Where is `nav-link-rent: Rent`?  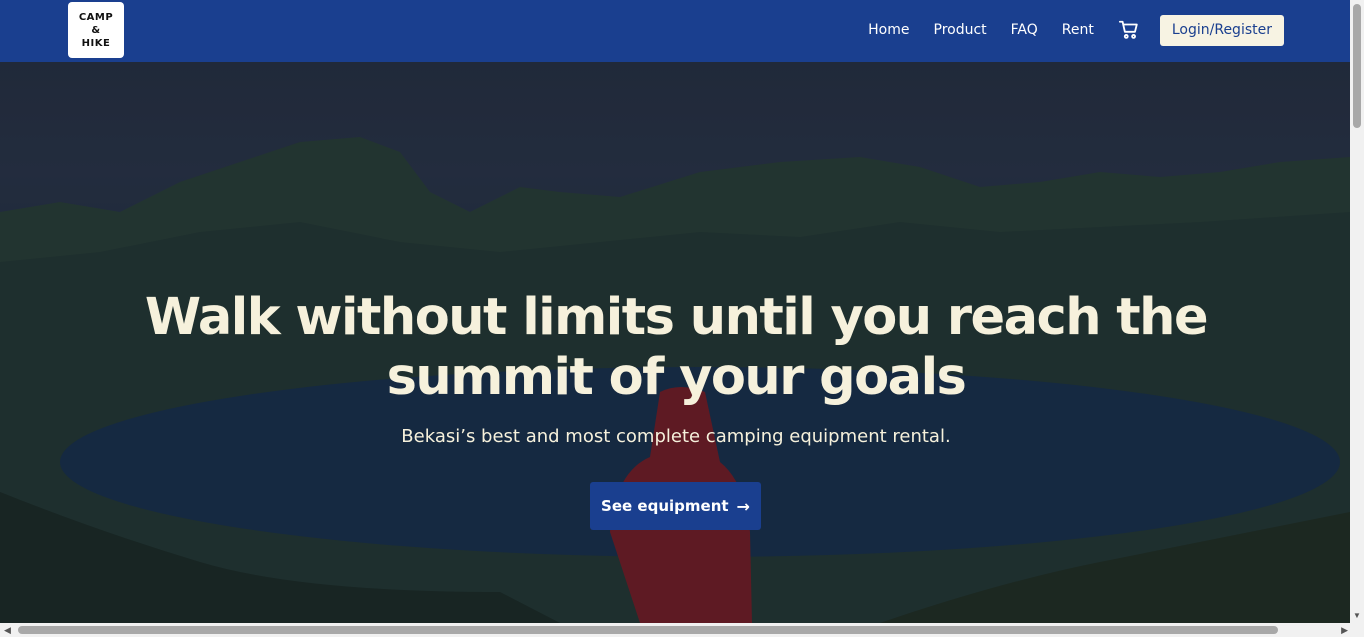 nav-link-rent: Rent is located at coordinates (1078, 30).